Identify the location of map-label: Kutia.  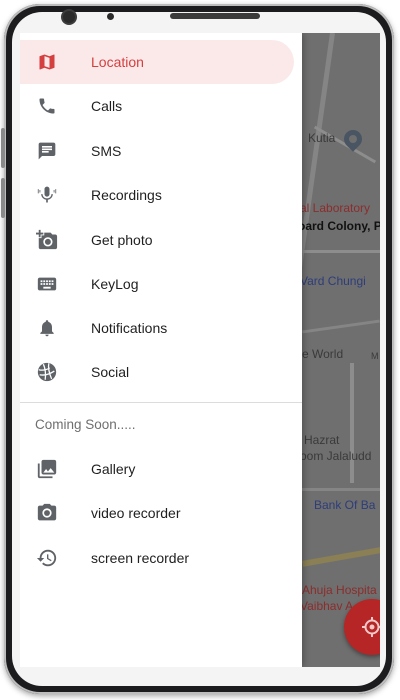
(322, 138).